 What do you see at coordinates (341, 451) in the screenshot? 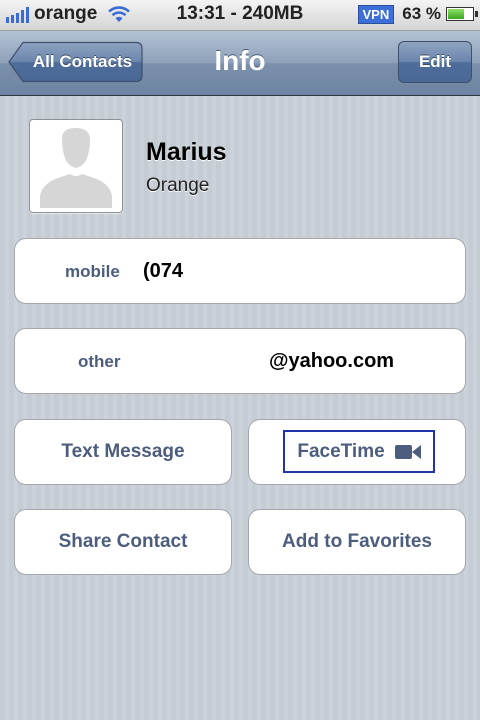
I see `facetime-label: FaceTime` at bounding box center [341, 451].